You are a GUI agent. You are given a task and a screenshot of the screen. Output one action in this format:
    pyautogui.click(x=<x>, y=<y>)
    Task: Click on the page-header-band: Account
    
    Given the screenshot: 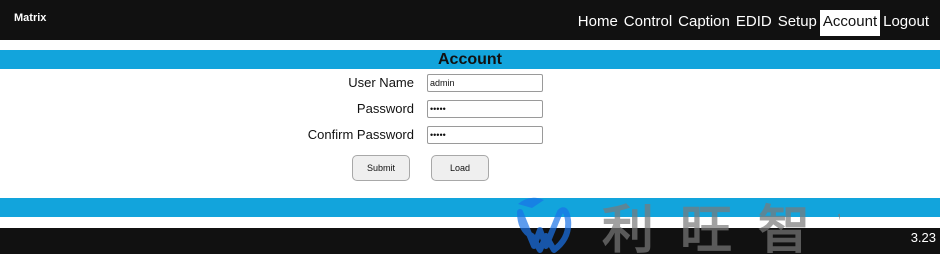 What is the action you would take?
    pyautogui.click(x=470, y=59)
    